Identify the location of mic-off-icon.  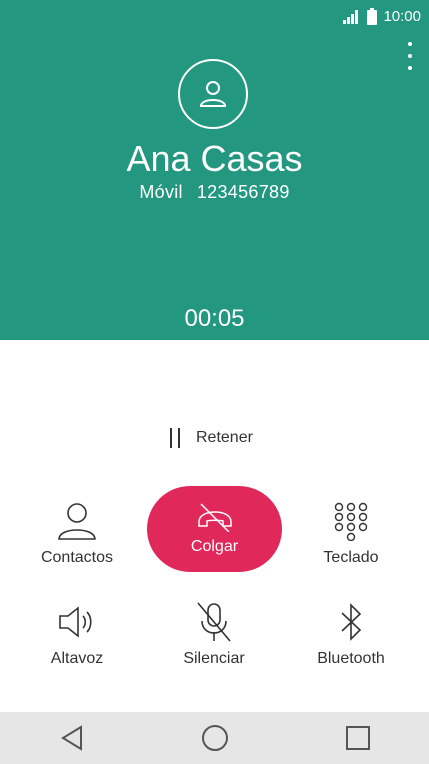
(214, 622).